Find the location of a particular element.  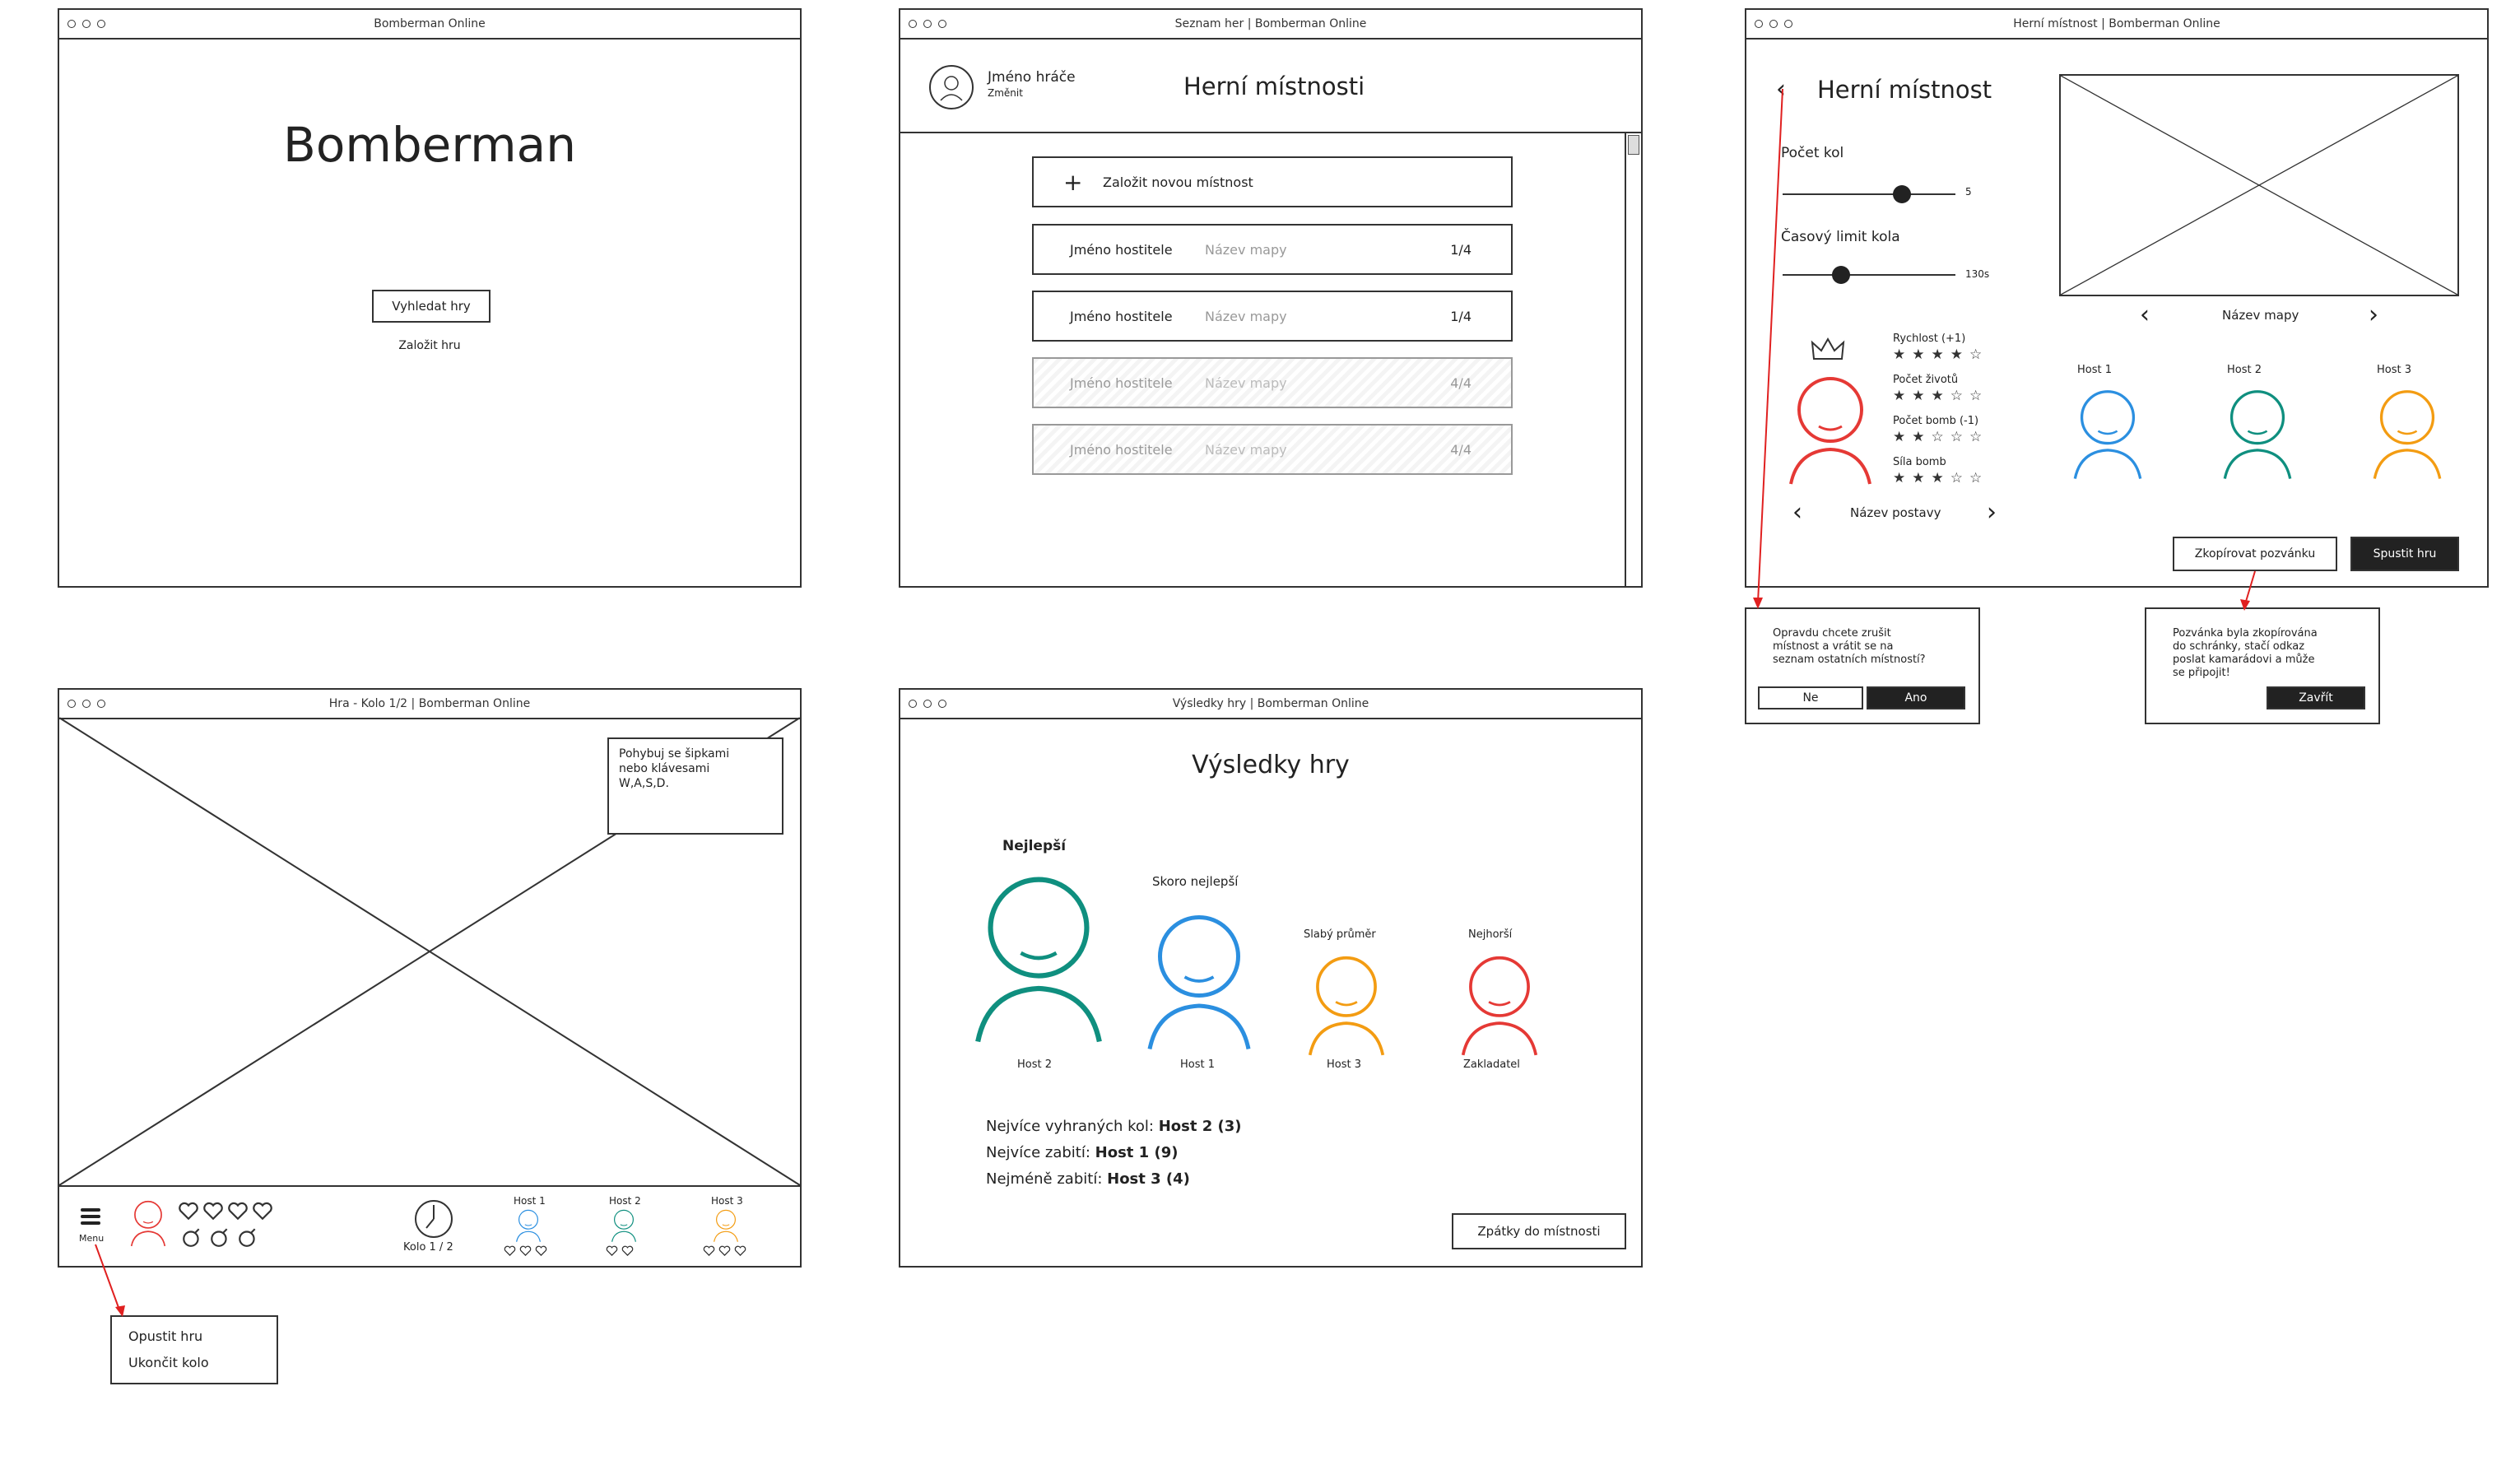

arrow-back-to-cancel-dialog is located at coordinates (1770, 345).